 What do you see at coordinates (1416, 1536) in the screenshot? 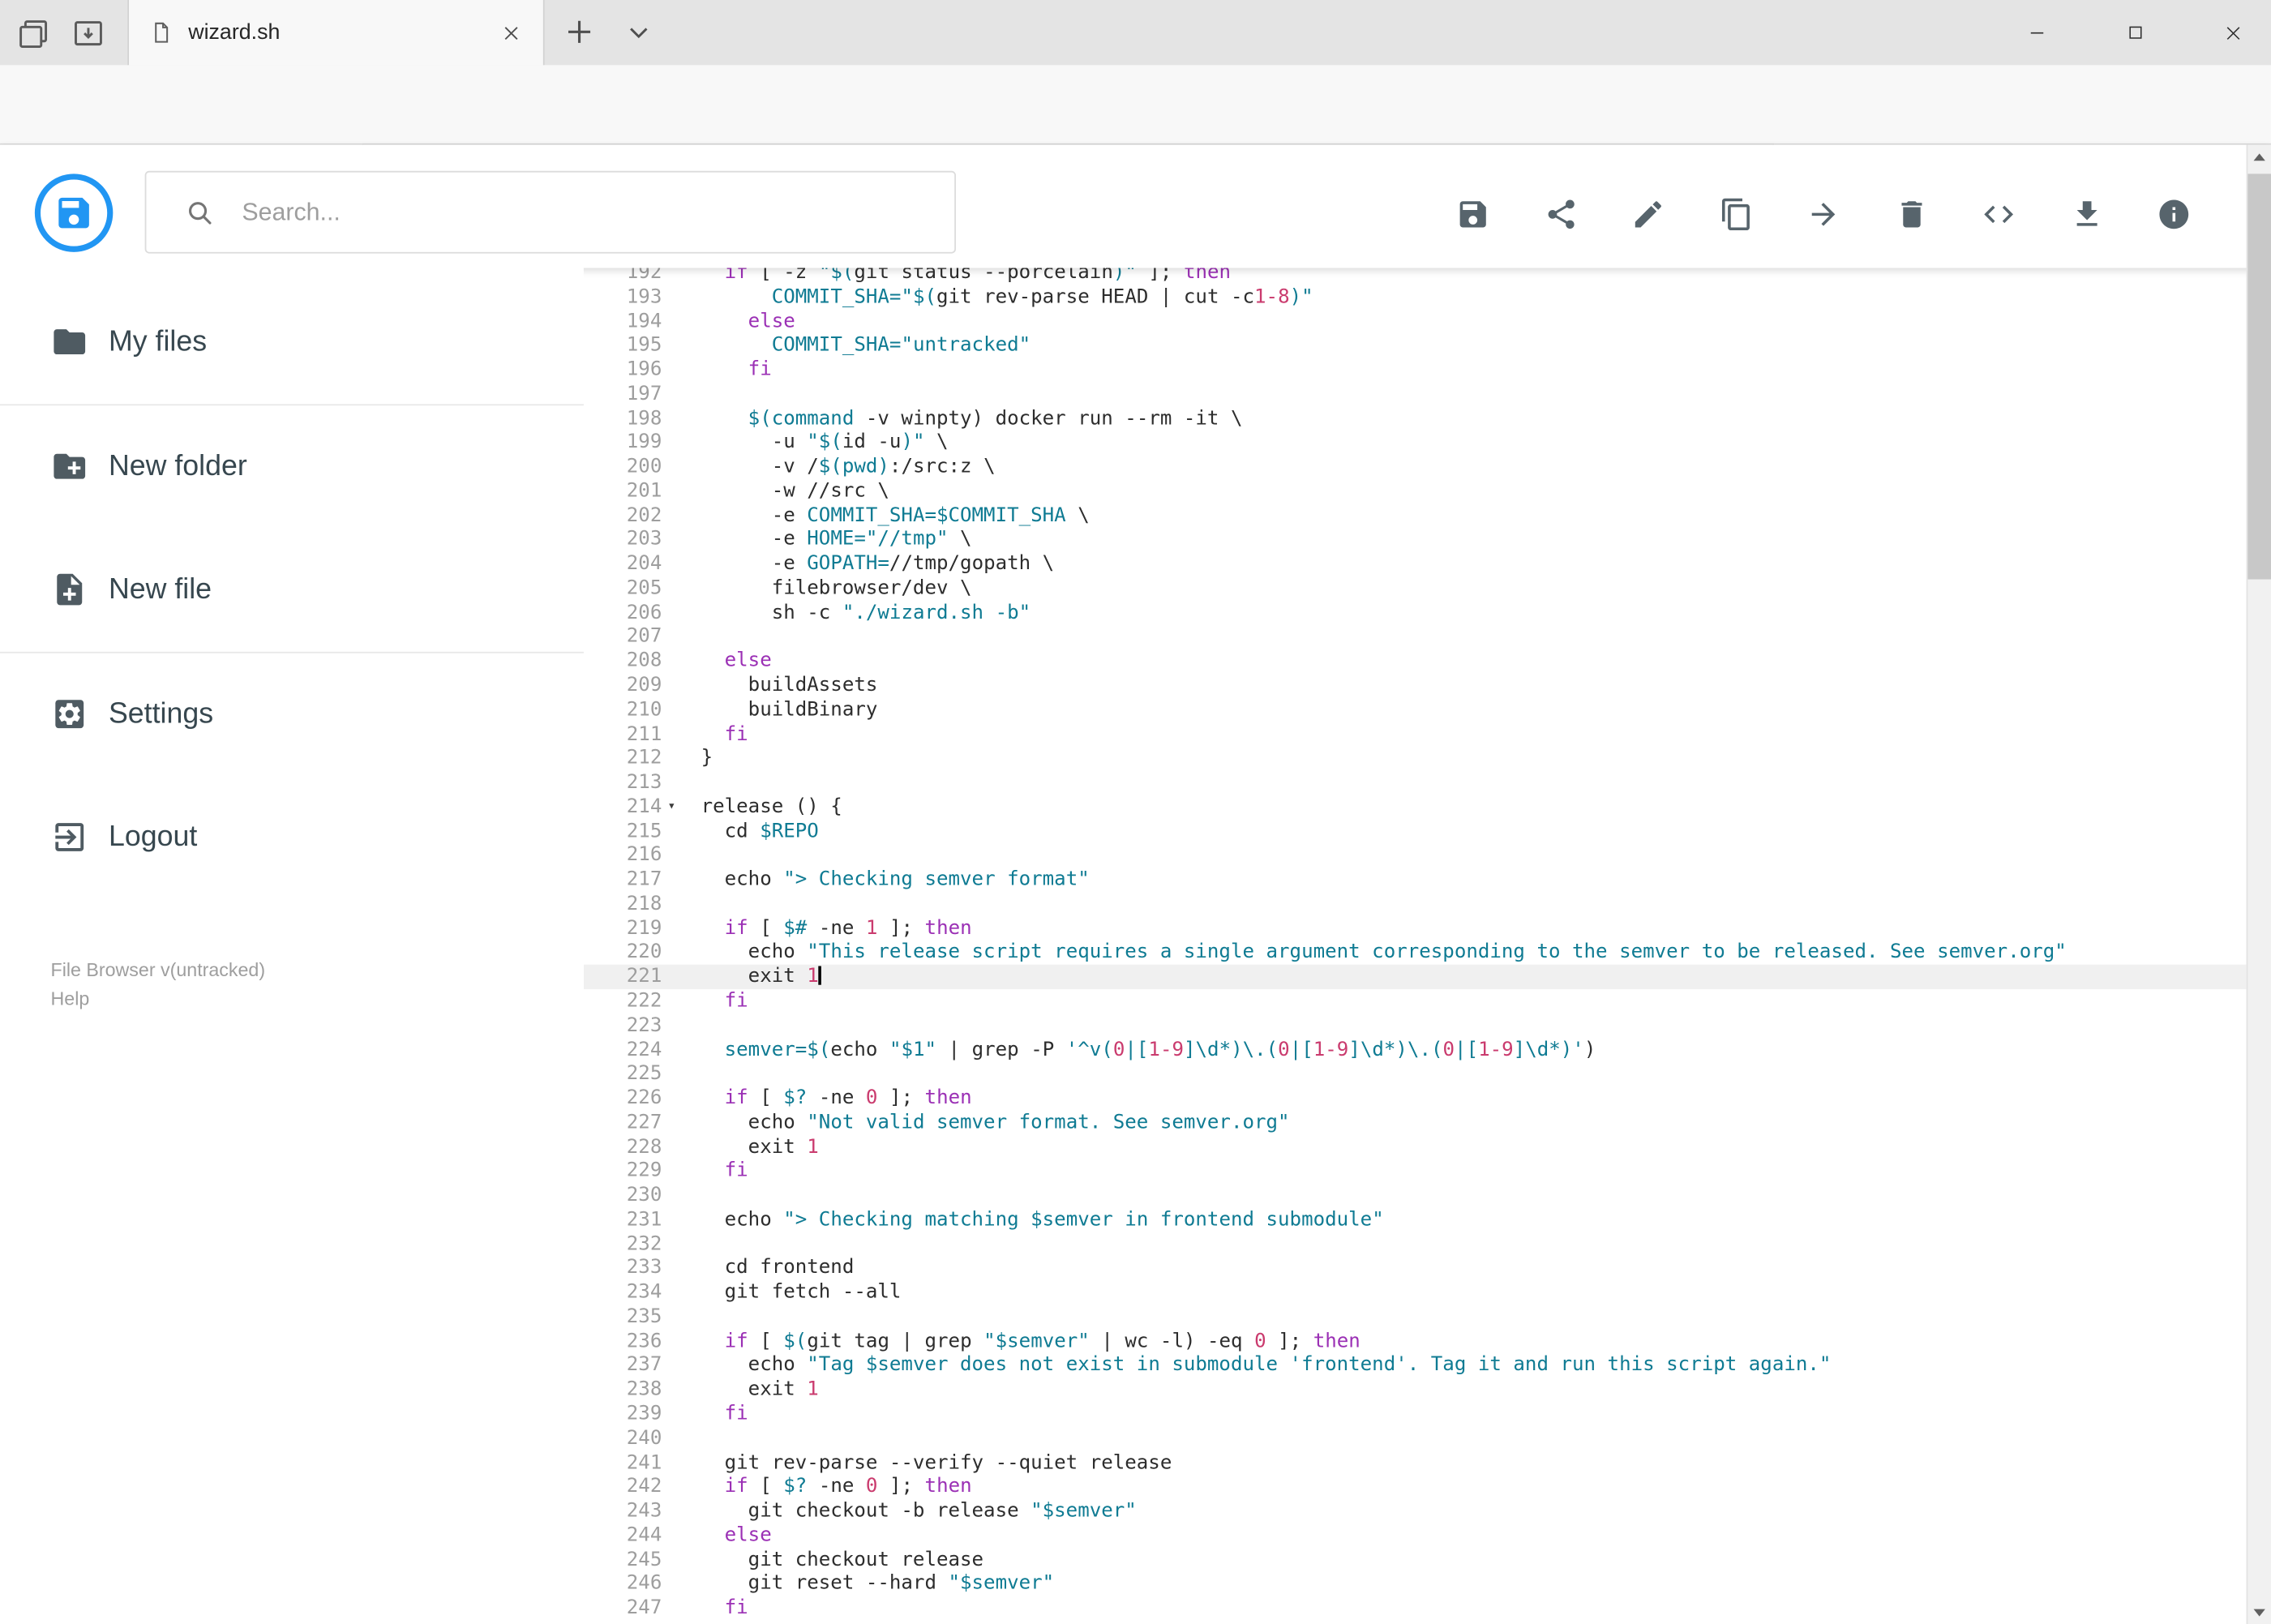
I see `code-line-244: 244 else` at bounding box center [1416, 1536].